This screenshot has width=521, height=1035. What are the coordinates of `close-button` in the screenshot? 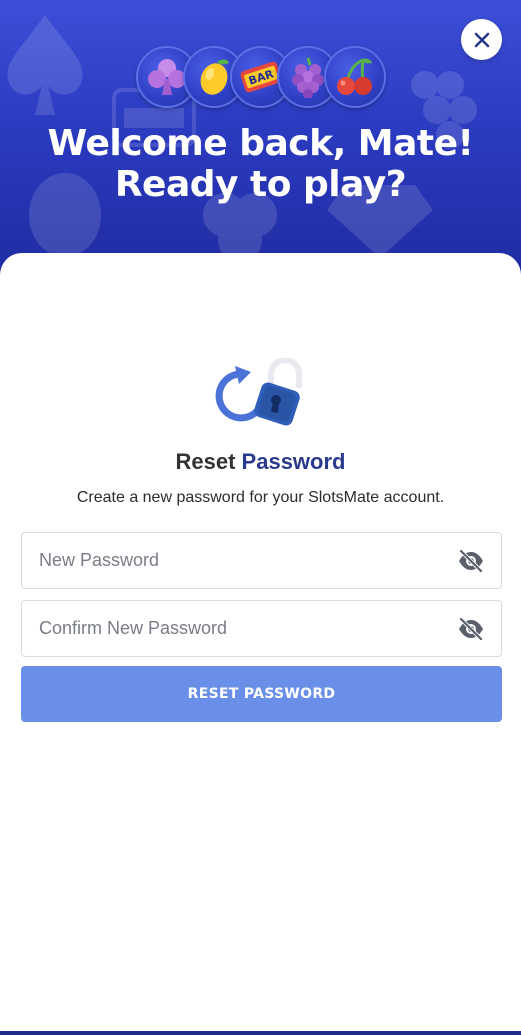 It's located at (481, 39).